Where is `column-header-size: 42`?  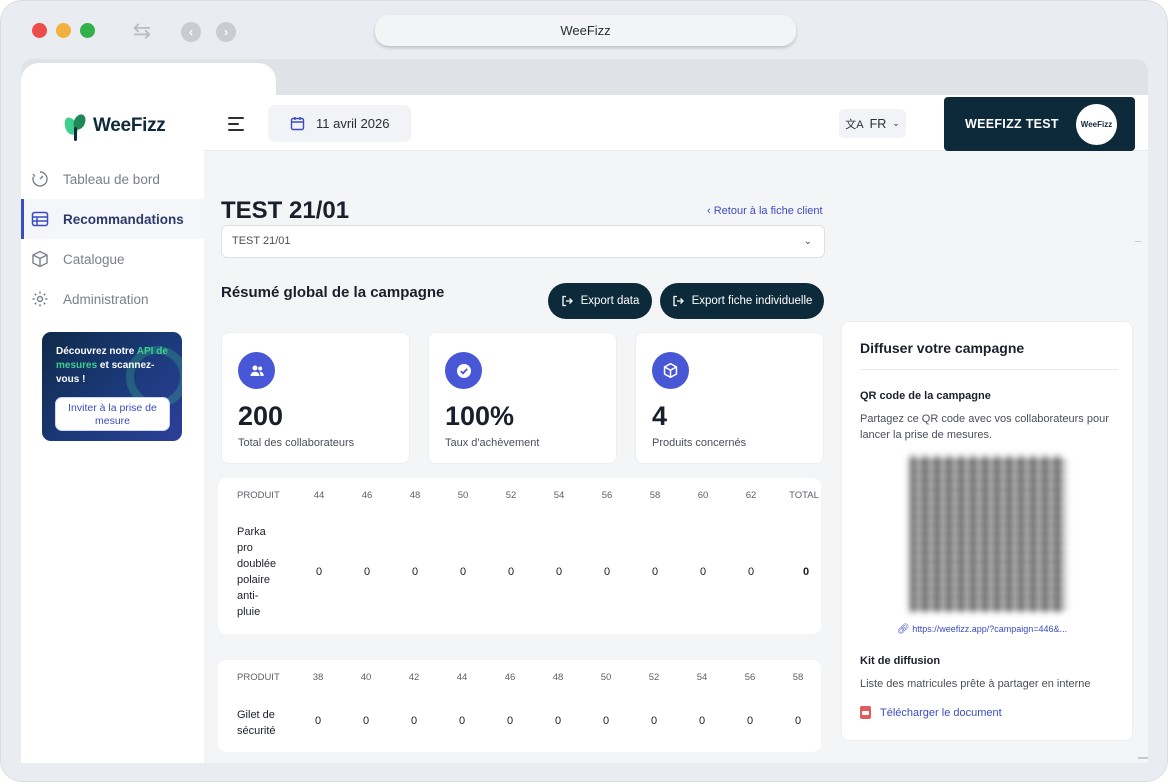
column-header-size: 42 is located at coordinates (414, 677).